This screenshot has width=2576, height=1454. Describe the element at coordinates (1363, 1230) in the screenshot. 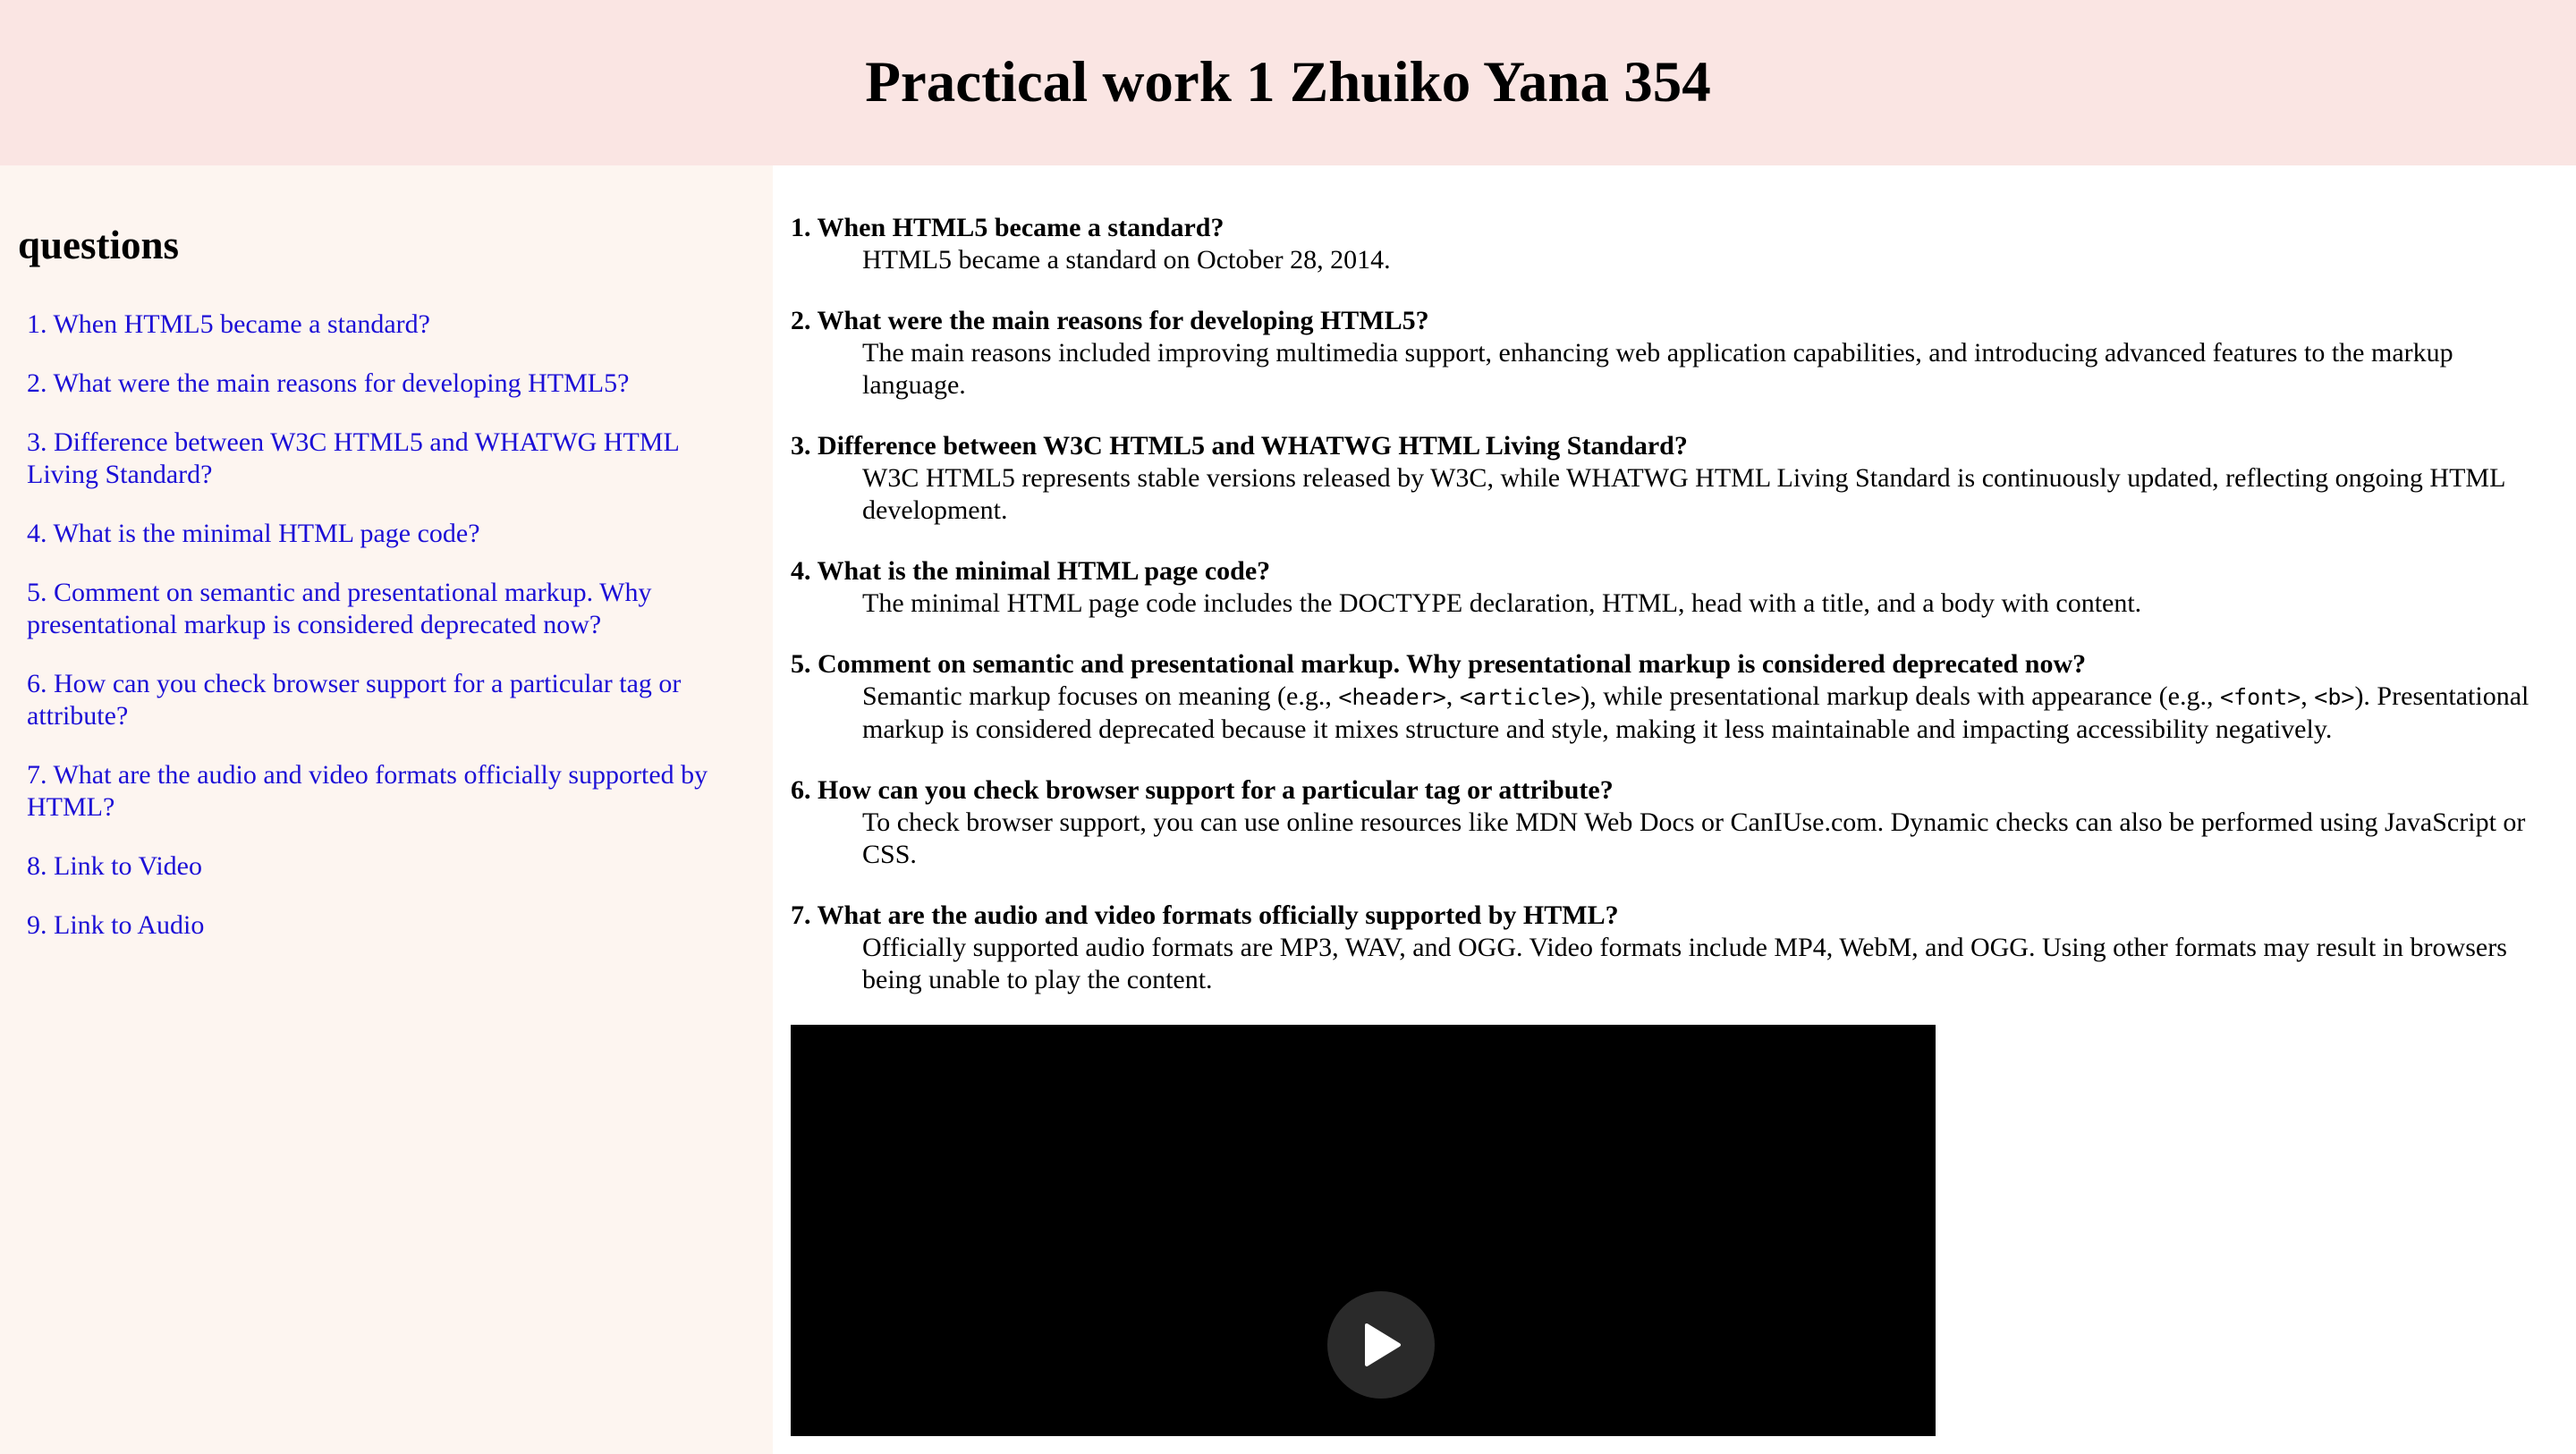

I see `video-player` at that location.